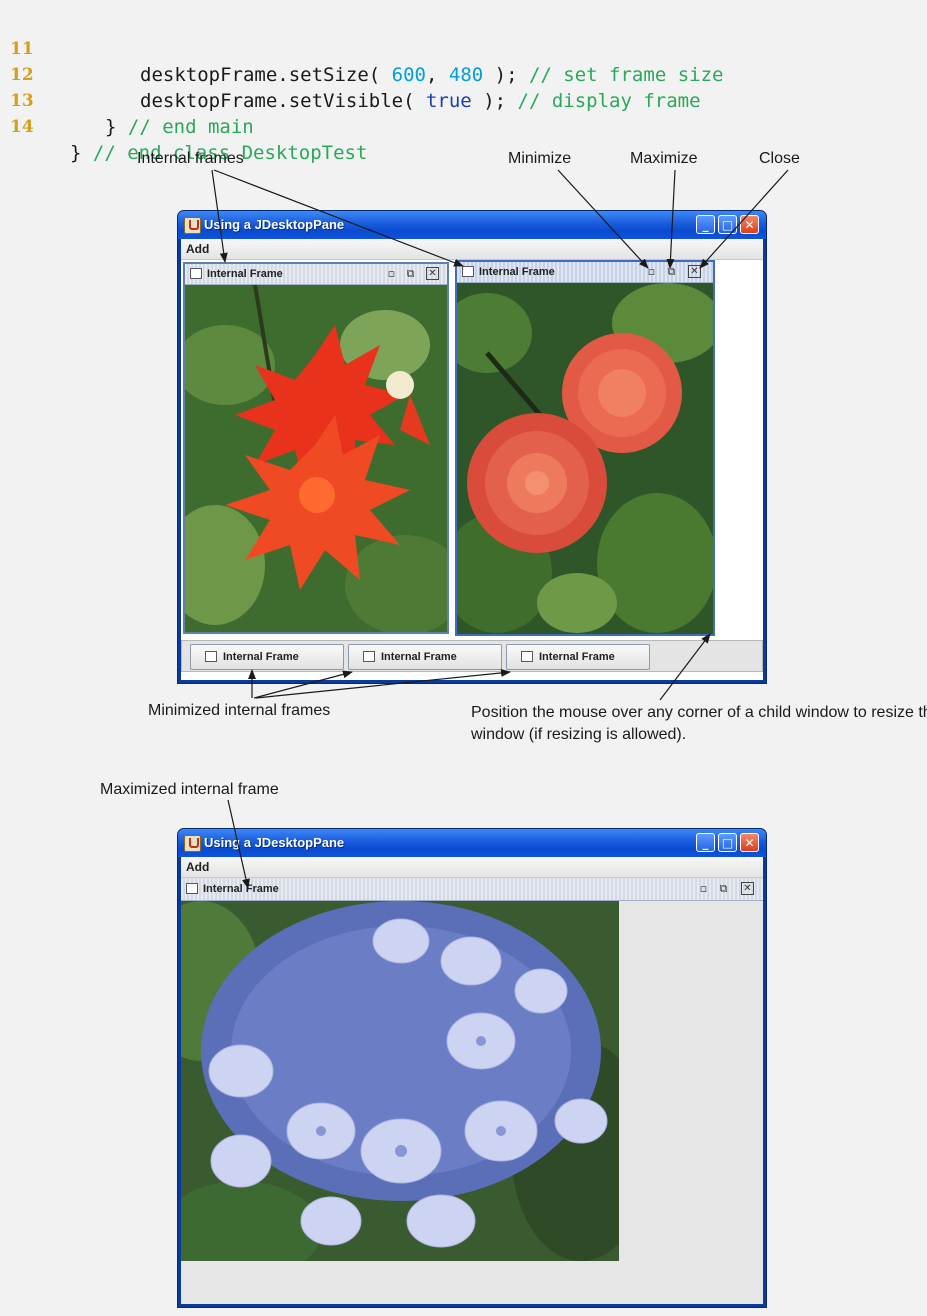  Describe the element at coordinates (239, 710) in the screenshot. I see `minimized-frames-label: Minimized internal frames` at that location.